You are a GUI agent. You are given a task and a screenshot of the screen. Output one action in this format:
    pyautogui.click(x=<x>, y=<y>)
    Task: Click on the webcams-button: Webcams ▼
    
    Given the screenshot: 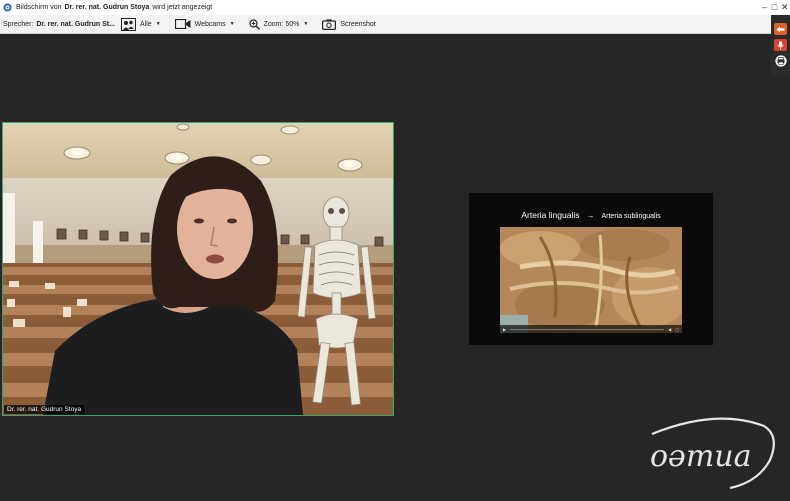 What is the action you would take?
    pyautogui.click(x=204, y=24)
    